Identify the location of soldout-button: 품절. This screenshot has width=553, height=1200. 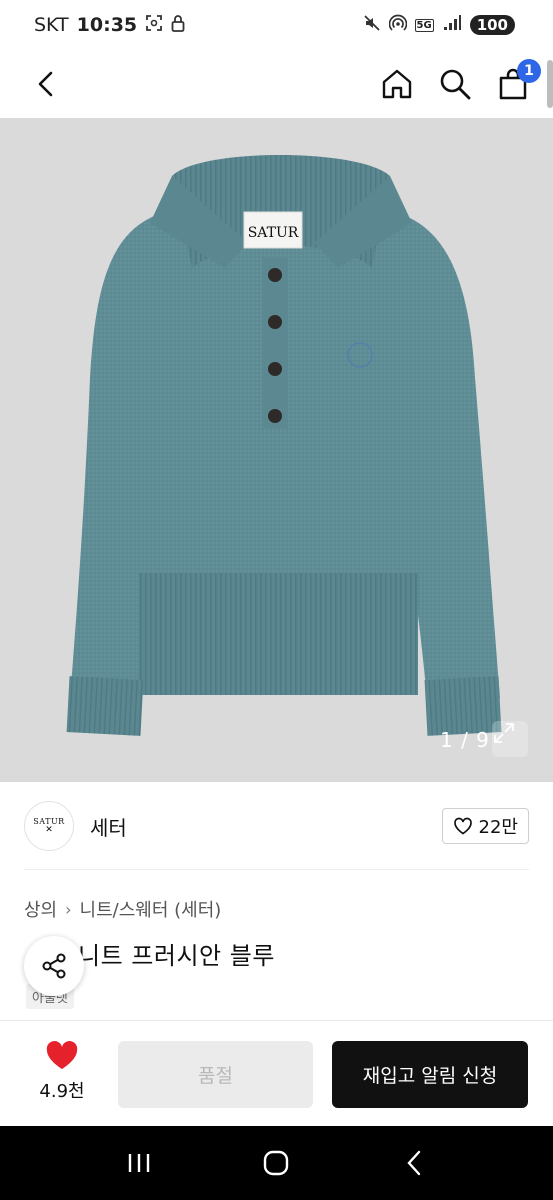
(215, 1074).